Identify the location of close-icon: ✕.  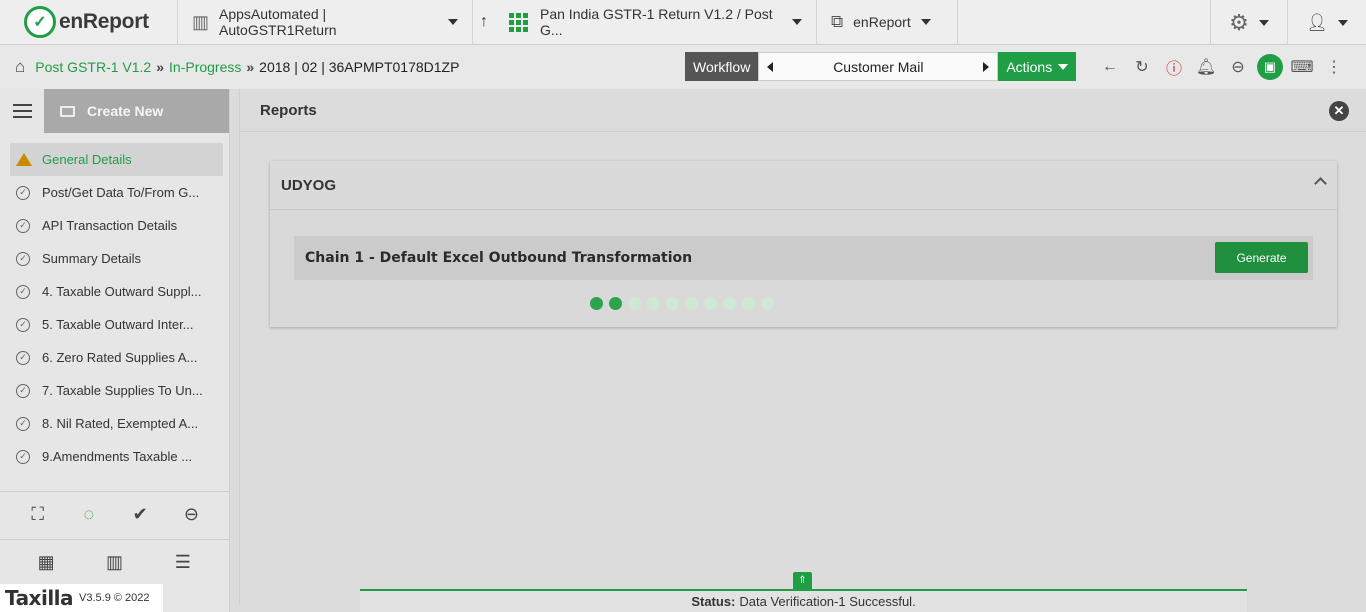
(1339, 111).